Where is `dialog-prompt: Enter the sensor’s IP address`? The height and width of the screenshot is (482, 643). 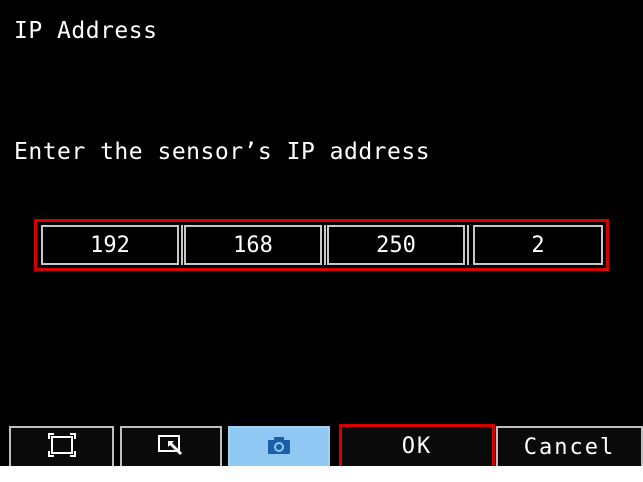
dialog-prompt: Enter the sensor’s IP address is located at coordinates (222, 152).